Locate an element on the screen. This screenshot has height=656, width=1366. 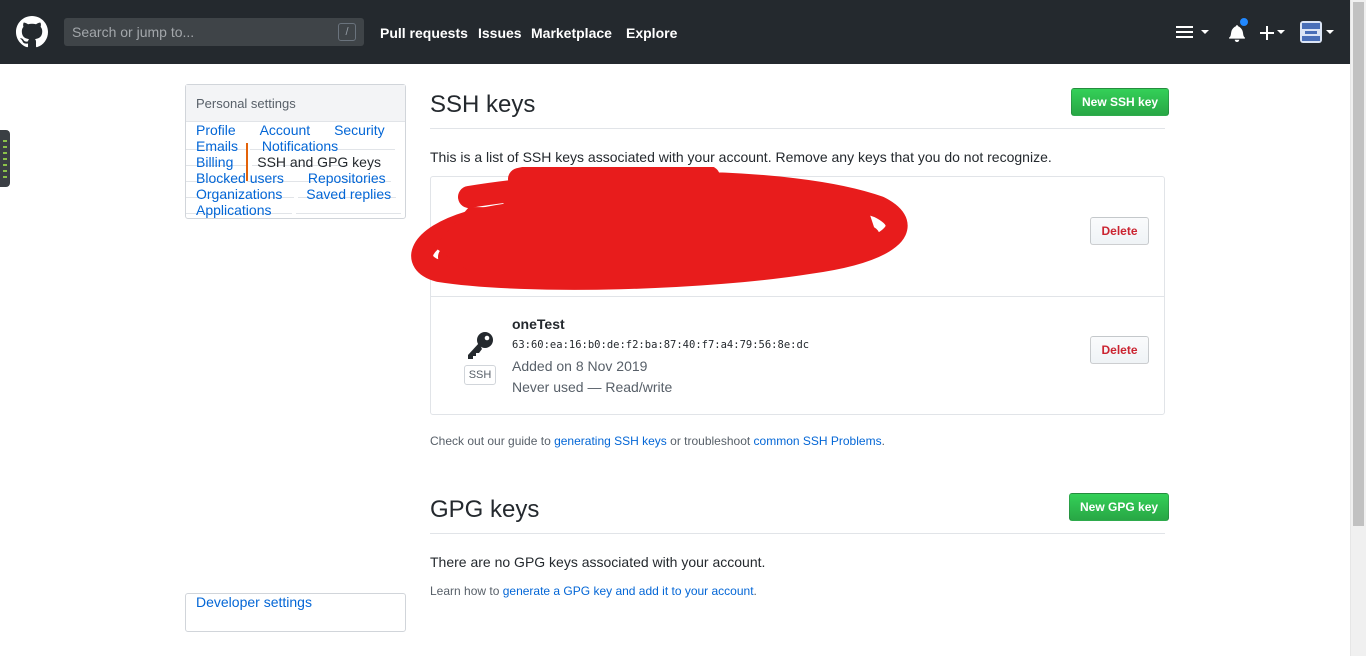
learn-text: Learn how to is located at coordinates (466, 591).